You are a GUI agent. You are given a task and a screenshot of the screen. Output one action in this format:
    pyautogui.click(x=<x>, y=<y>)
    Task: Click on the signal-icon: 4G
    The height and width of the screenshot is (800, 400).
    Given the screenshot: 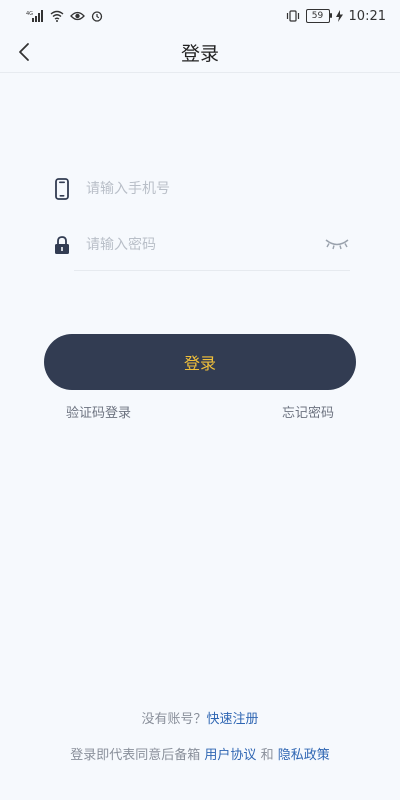 What is the action you would take?
    pyautogui.click(x=35, y=16)
    